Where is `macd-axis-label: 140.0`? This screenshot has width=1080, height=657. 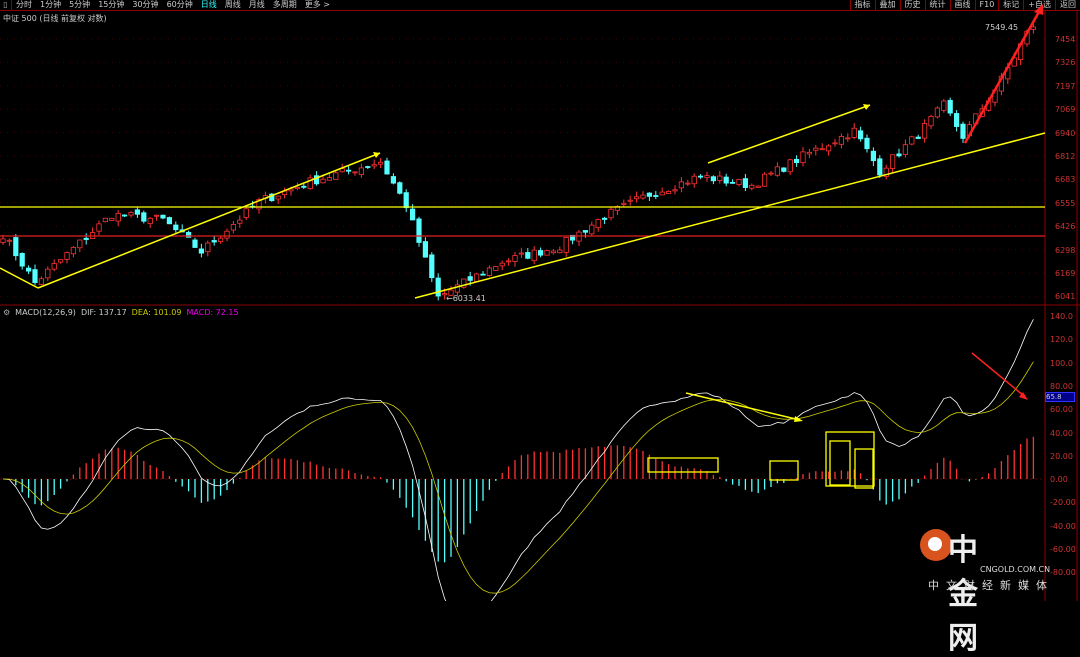
macd-axis-label: 140.0 is located at coordinates (1061, 316).